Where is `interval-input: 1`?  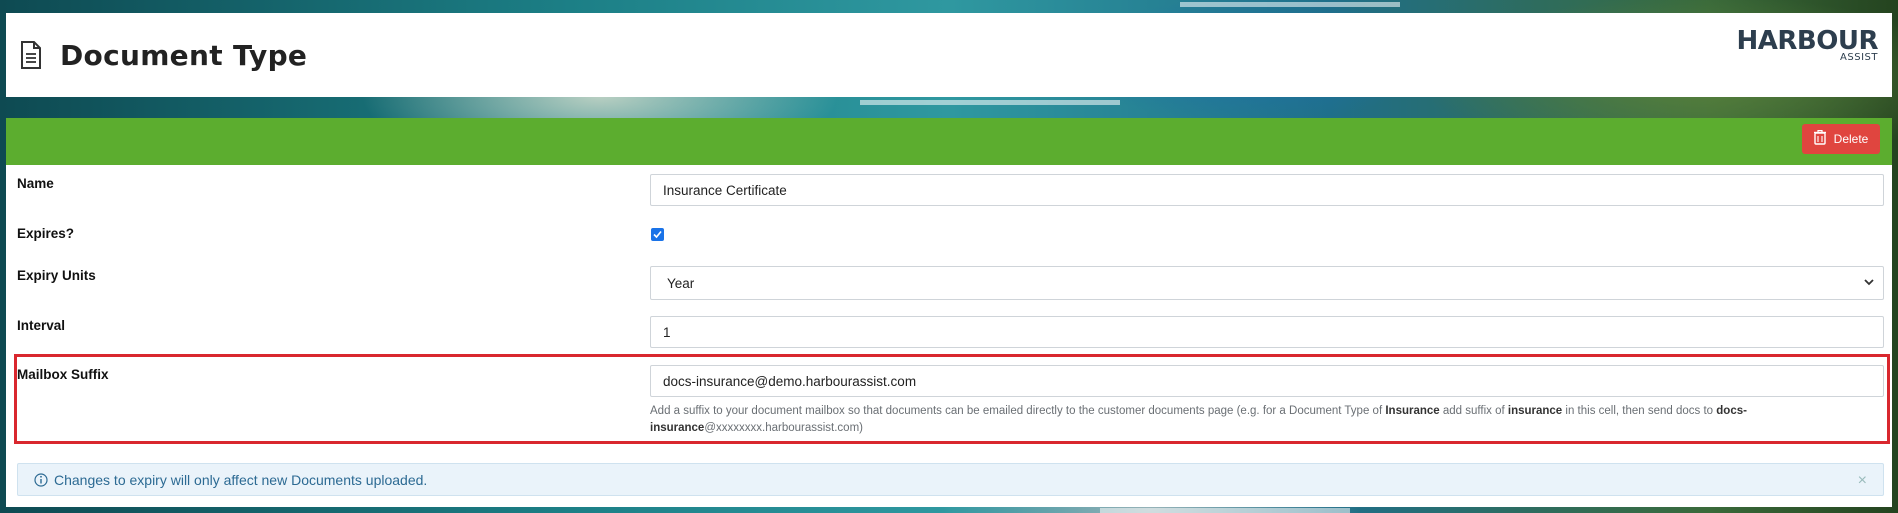
interval-input: 1 is located at coordinates (1267, 332).